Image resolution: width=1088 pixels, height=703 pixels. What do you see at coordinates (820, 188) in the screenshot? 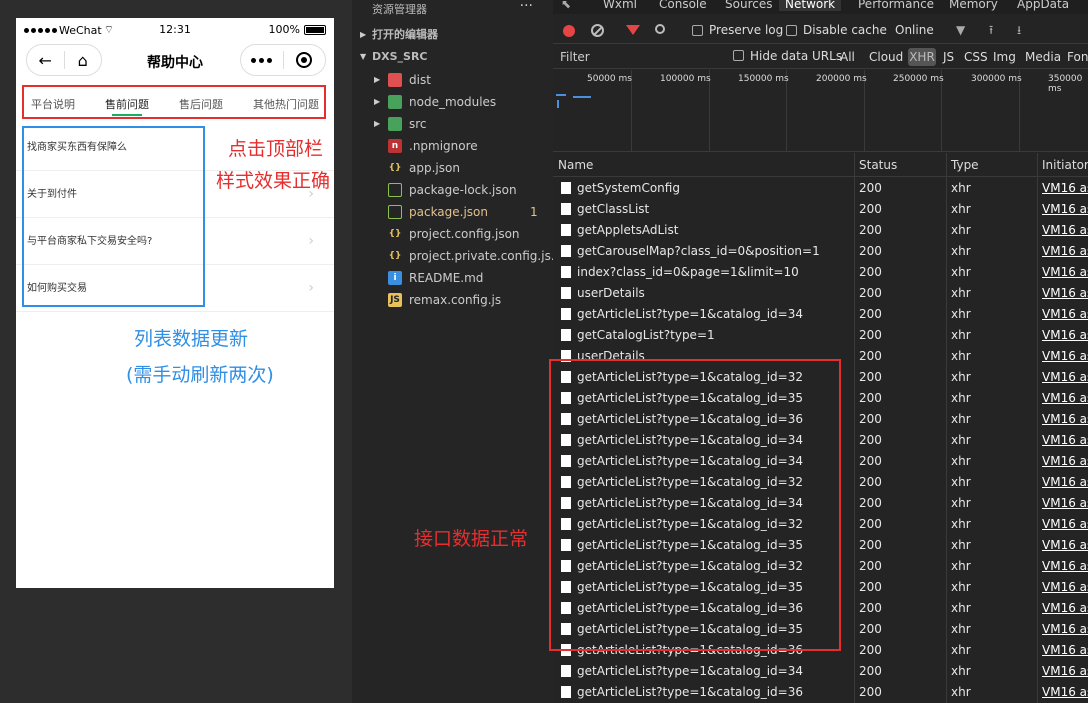
I see `table-row: getSystemConfig 200 xhr VM16 as` at bounding box center [820, 188].